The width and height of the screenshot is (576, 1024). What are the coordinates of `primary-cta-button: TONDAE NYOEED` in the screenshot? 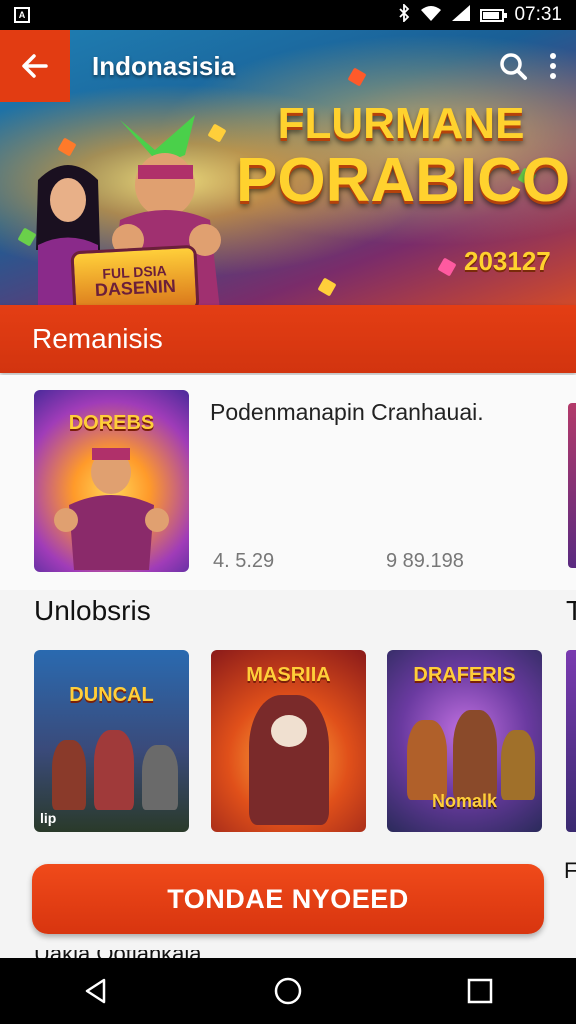 It's located at (288, 899).